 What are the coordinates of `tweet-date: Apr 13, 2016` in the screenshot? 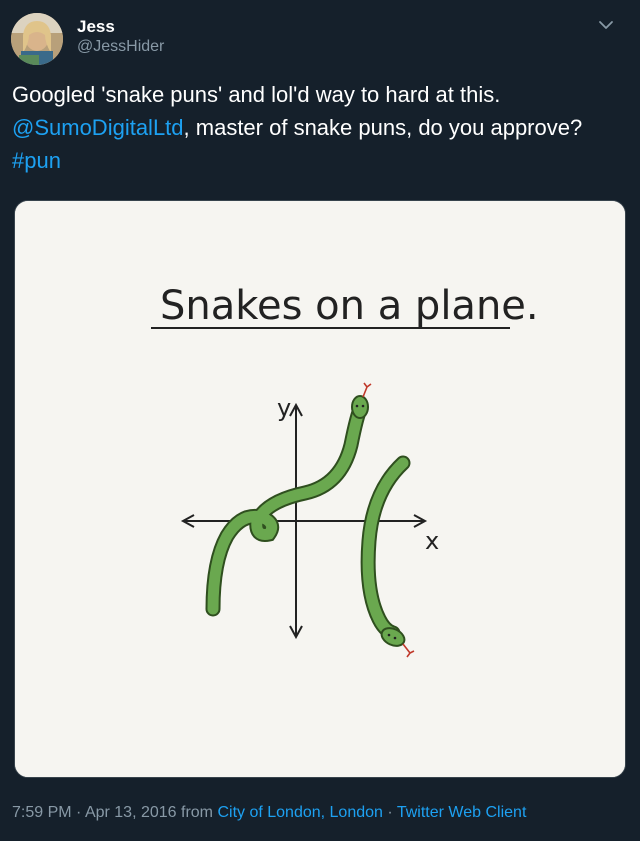 It's located at (131, 812).